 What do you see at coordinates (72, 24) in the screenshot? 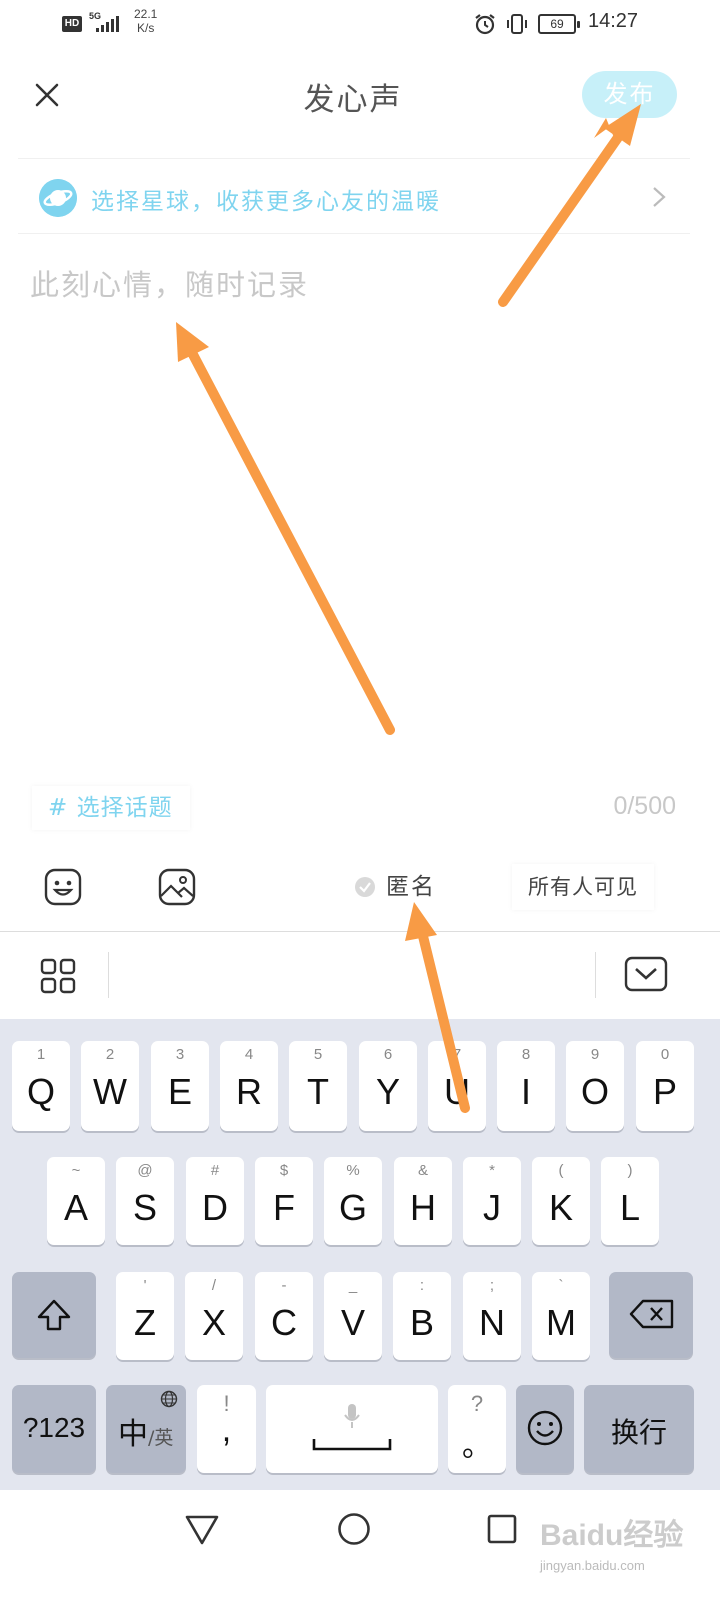
I see `hd-icon: HD` at bounding box center [72, 24].